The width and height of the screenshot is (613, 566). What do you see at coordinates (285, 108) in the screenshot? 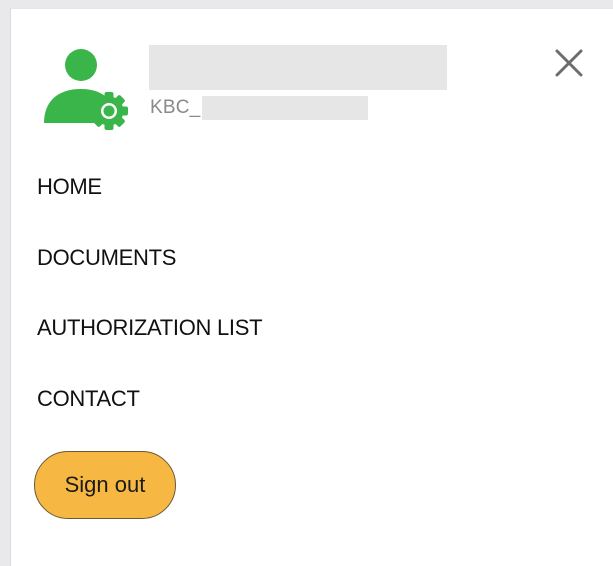
I see `user-id-redacted` at bounding box center [285, 108].